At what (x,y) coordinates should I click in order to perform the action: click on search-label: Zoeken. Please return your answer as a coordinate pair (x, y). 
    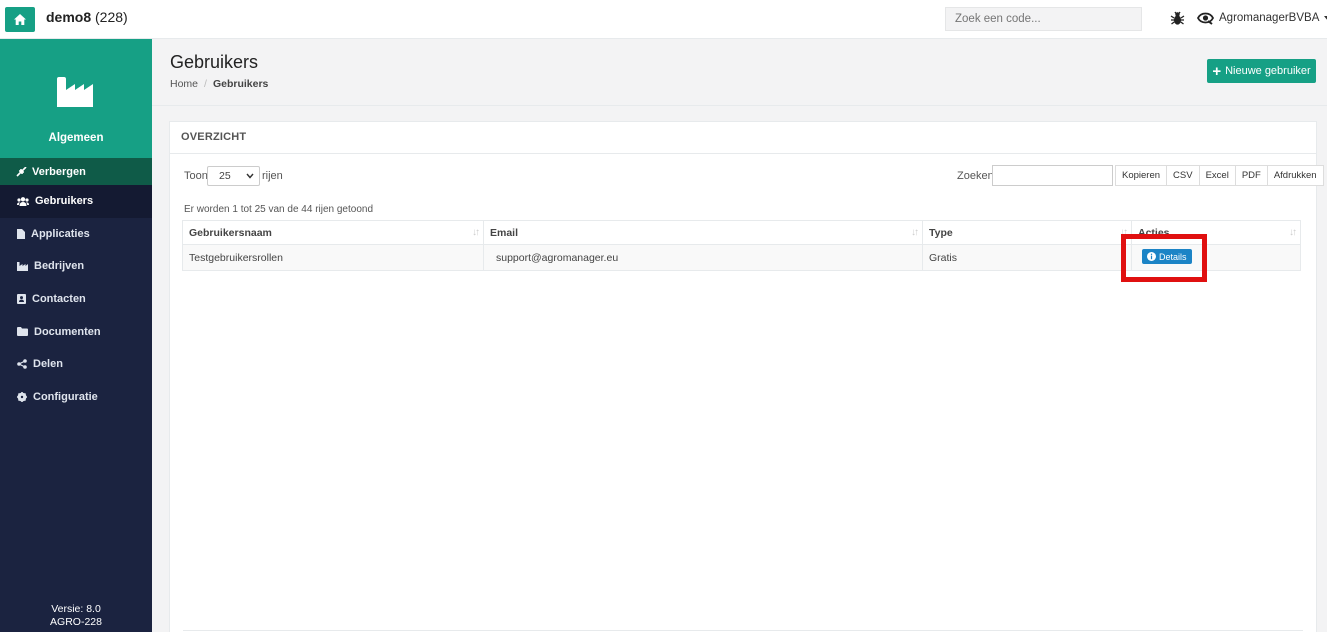
    Looking at the image, I should click on (975, 176).